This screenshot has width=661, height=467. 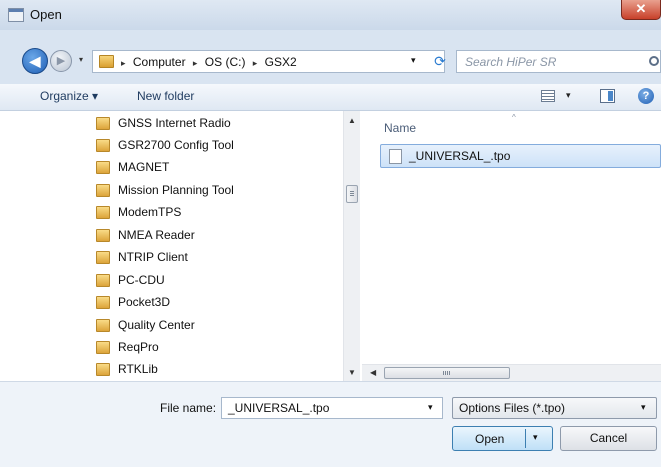 What do you see at coordinates (643, 407) in the screenshot?
I see `file-type-dropdown-icon: ▾` at bounding box center [643, 407].